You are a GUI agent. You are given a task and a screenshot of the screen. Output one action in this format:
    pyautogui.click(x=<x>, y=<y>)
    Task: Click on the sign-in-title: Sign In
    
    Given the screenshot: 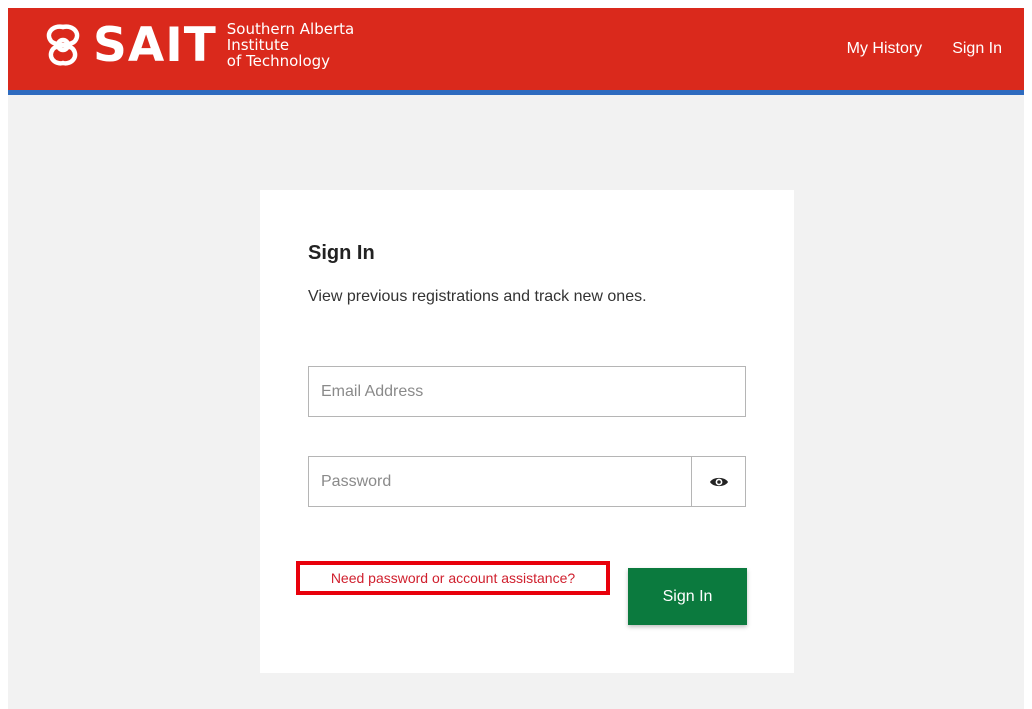 What is the action you would take?
    pyautogui.click(x=341, y=253)
    